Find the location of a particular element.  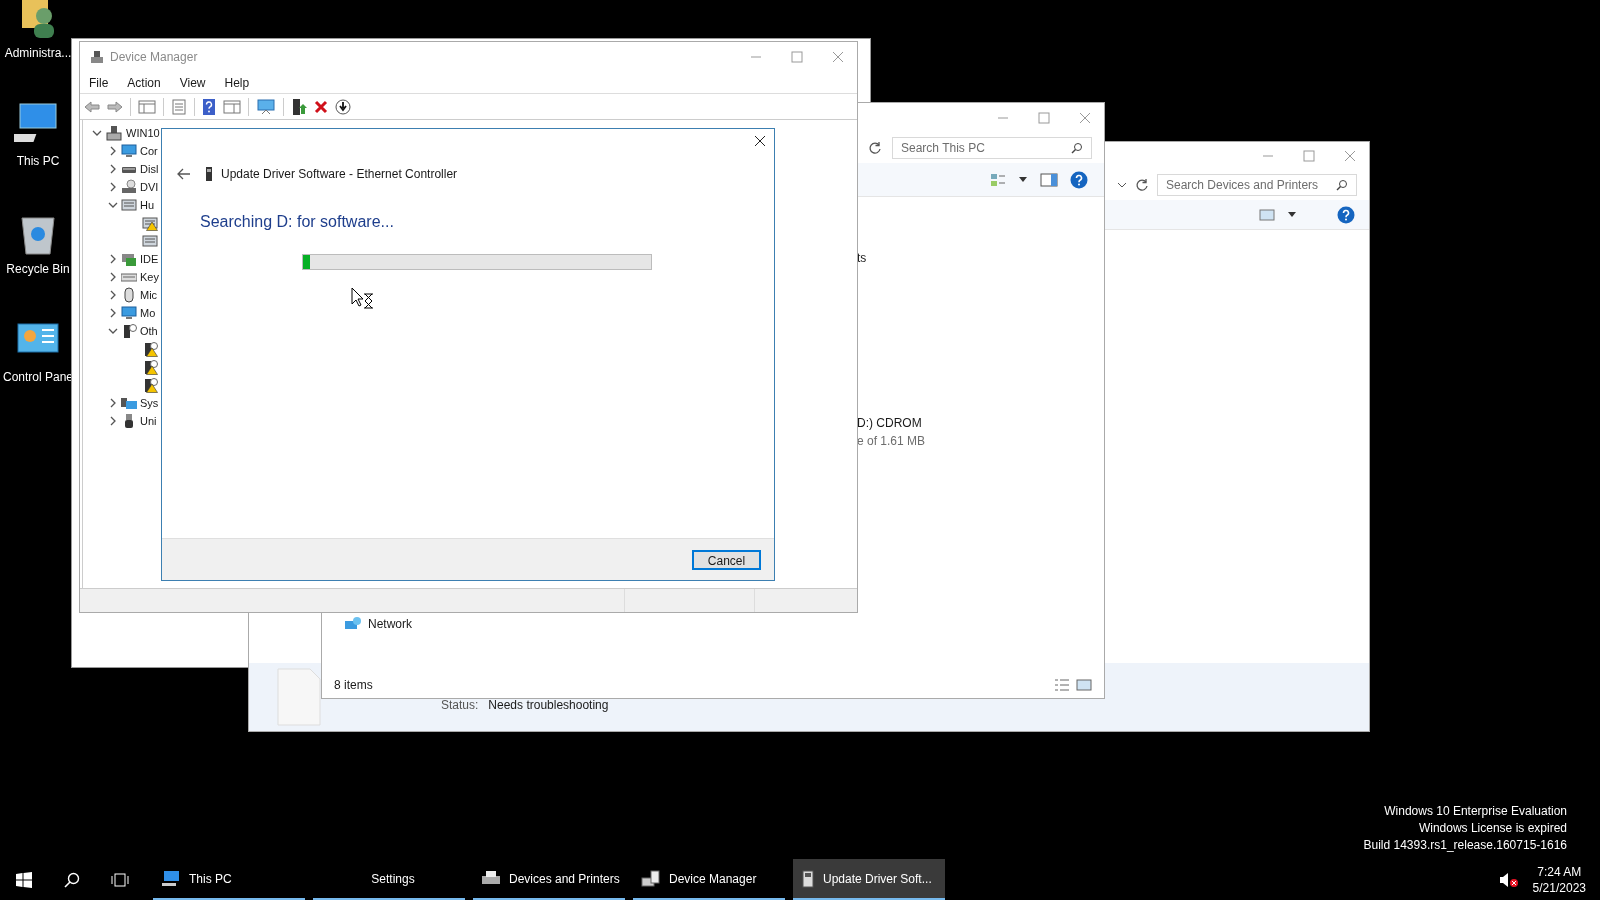

system-notice: Windows 10 Enterprise Evaluation is located at coordinates (1475, 811).